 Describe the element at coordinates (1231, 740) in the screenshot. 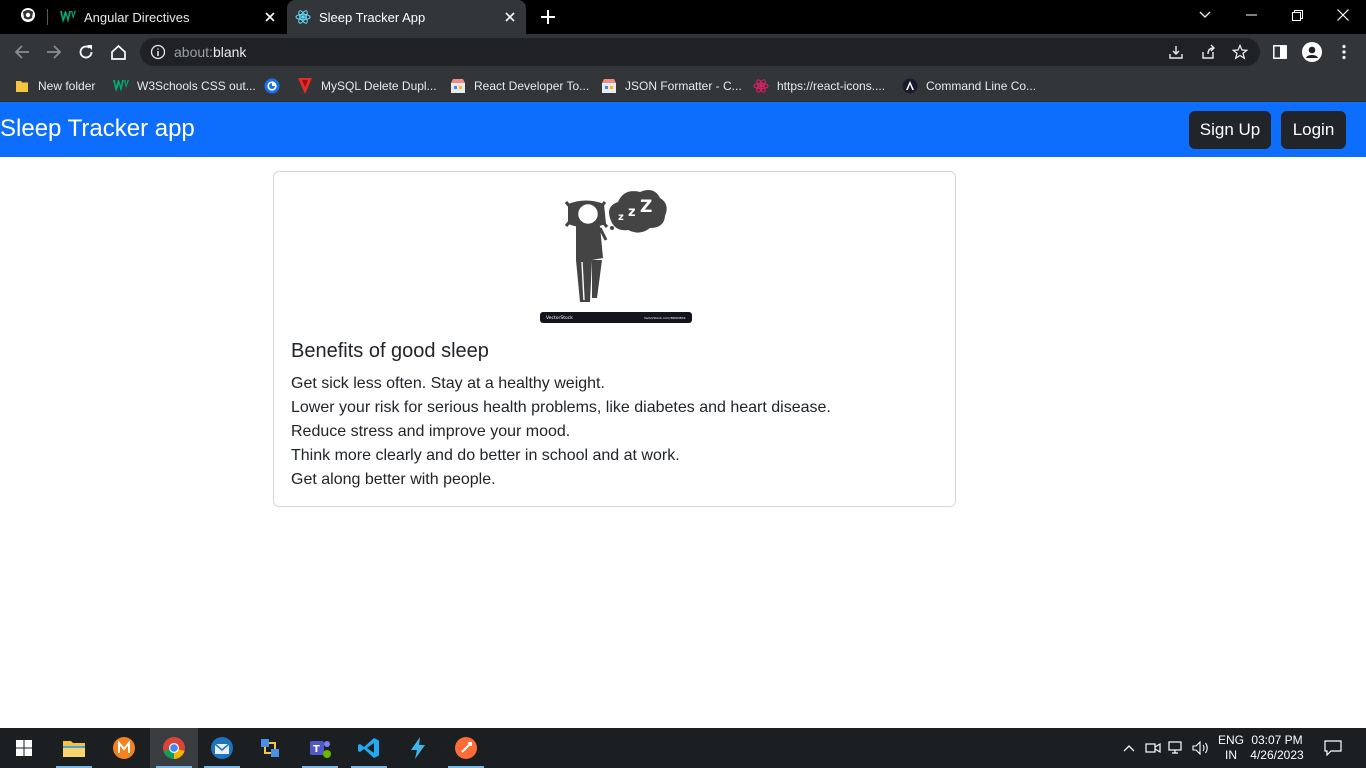

I see `language-code: ENG` at that location.